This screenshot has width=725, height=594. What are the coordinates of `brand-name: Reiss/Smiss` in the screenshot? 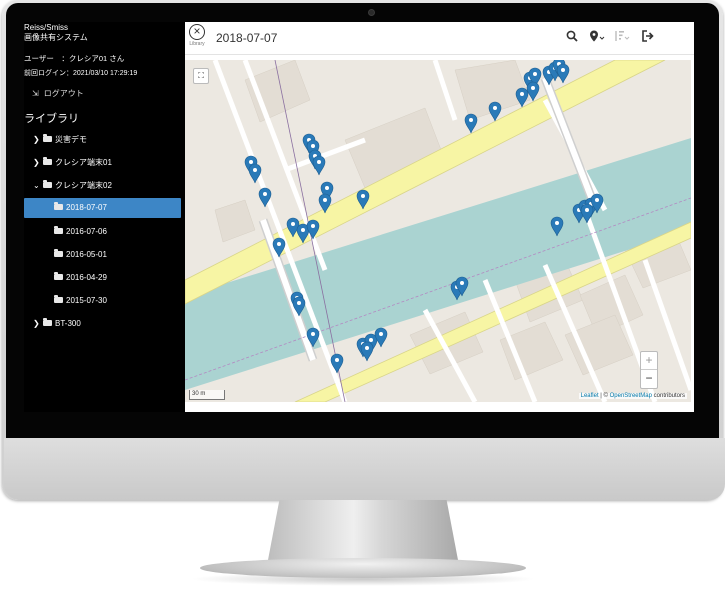 It's located at (46, 27).